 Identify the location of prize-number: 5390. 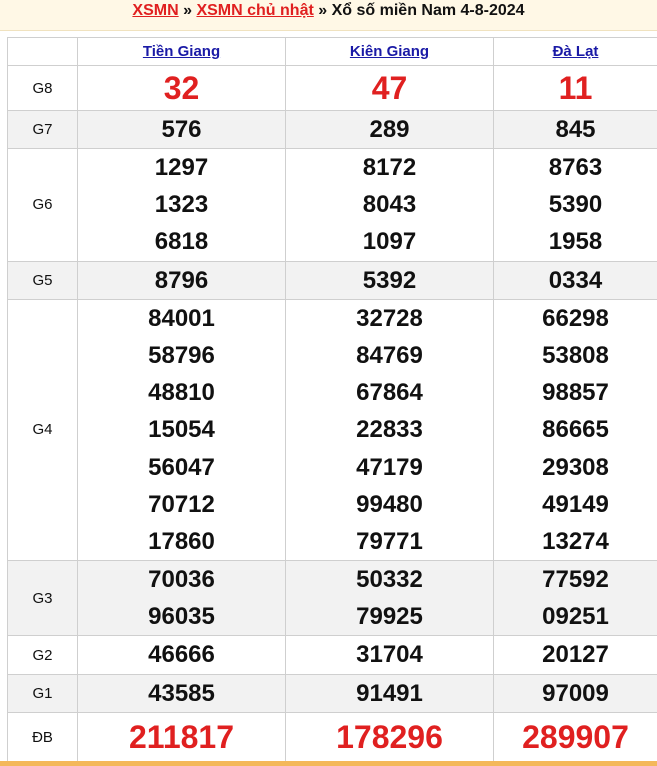
(575, 205).